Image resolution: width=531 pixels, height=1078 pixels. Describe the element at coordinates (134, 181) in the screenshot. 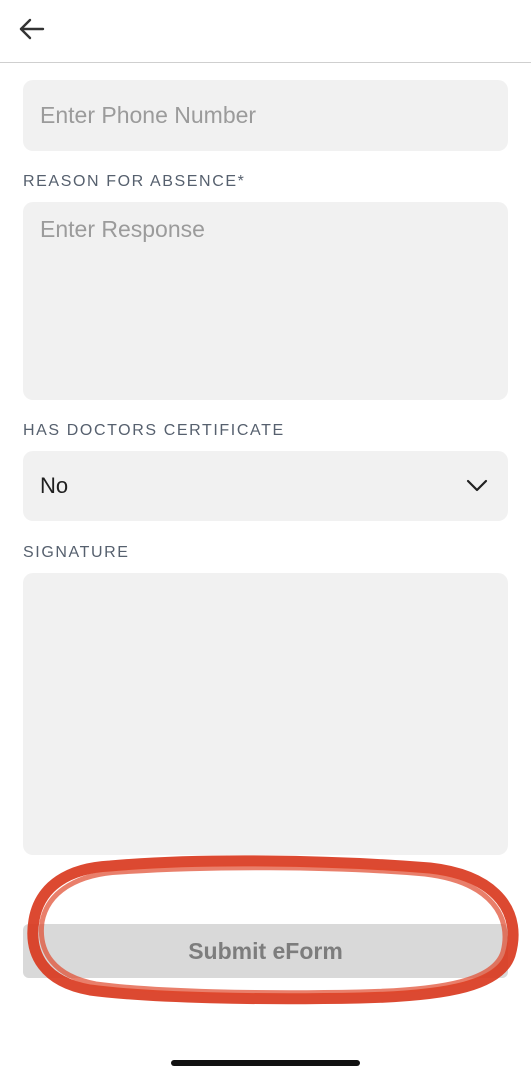

I see `reason-label: REASON FOR ABSENCE*` at that location.